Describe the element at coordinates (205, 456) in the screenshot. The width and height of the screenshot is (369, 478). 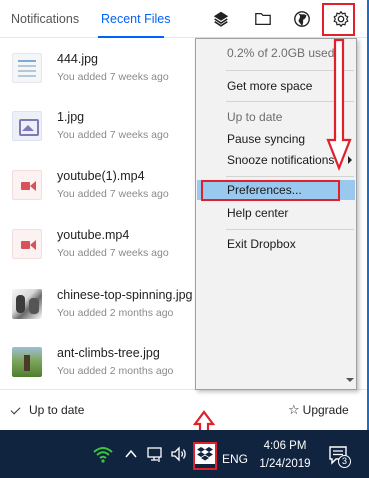
I see `dropbox-tray-annotation-box` at that location.